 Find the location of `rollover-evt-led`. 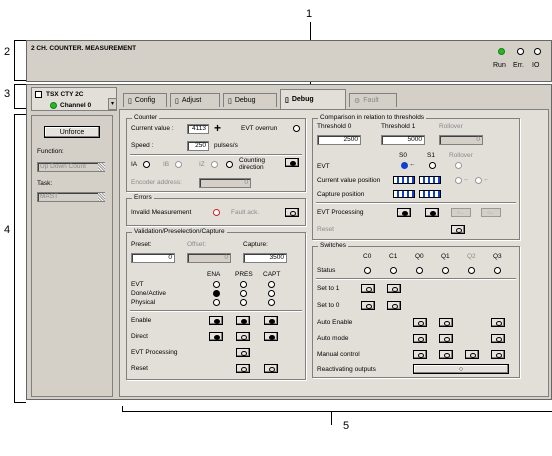

rollover-evt-led is located at coordinates (458, 165).